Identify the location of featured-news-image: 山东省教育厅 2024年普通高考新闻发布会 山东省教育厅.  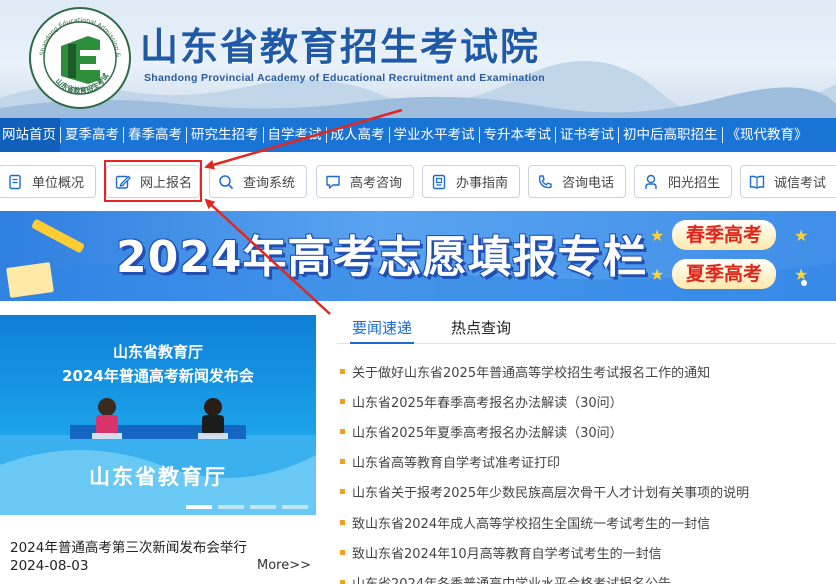
(158, 415).